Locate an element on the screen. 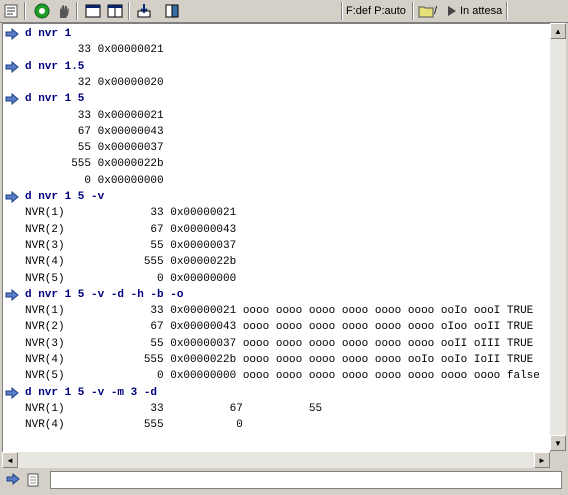 This screenshot has height=495, width=568. scroll-corner is located at coordinates (558, 460).